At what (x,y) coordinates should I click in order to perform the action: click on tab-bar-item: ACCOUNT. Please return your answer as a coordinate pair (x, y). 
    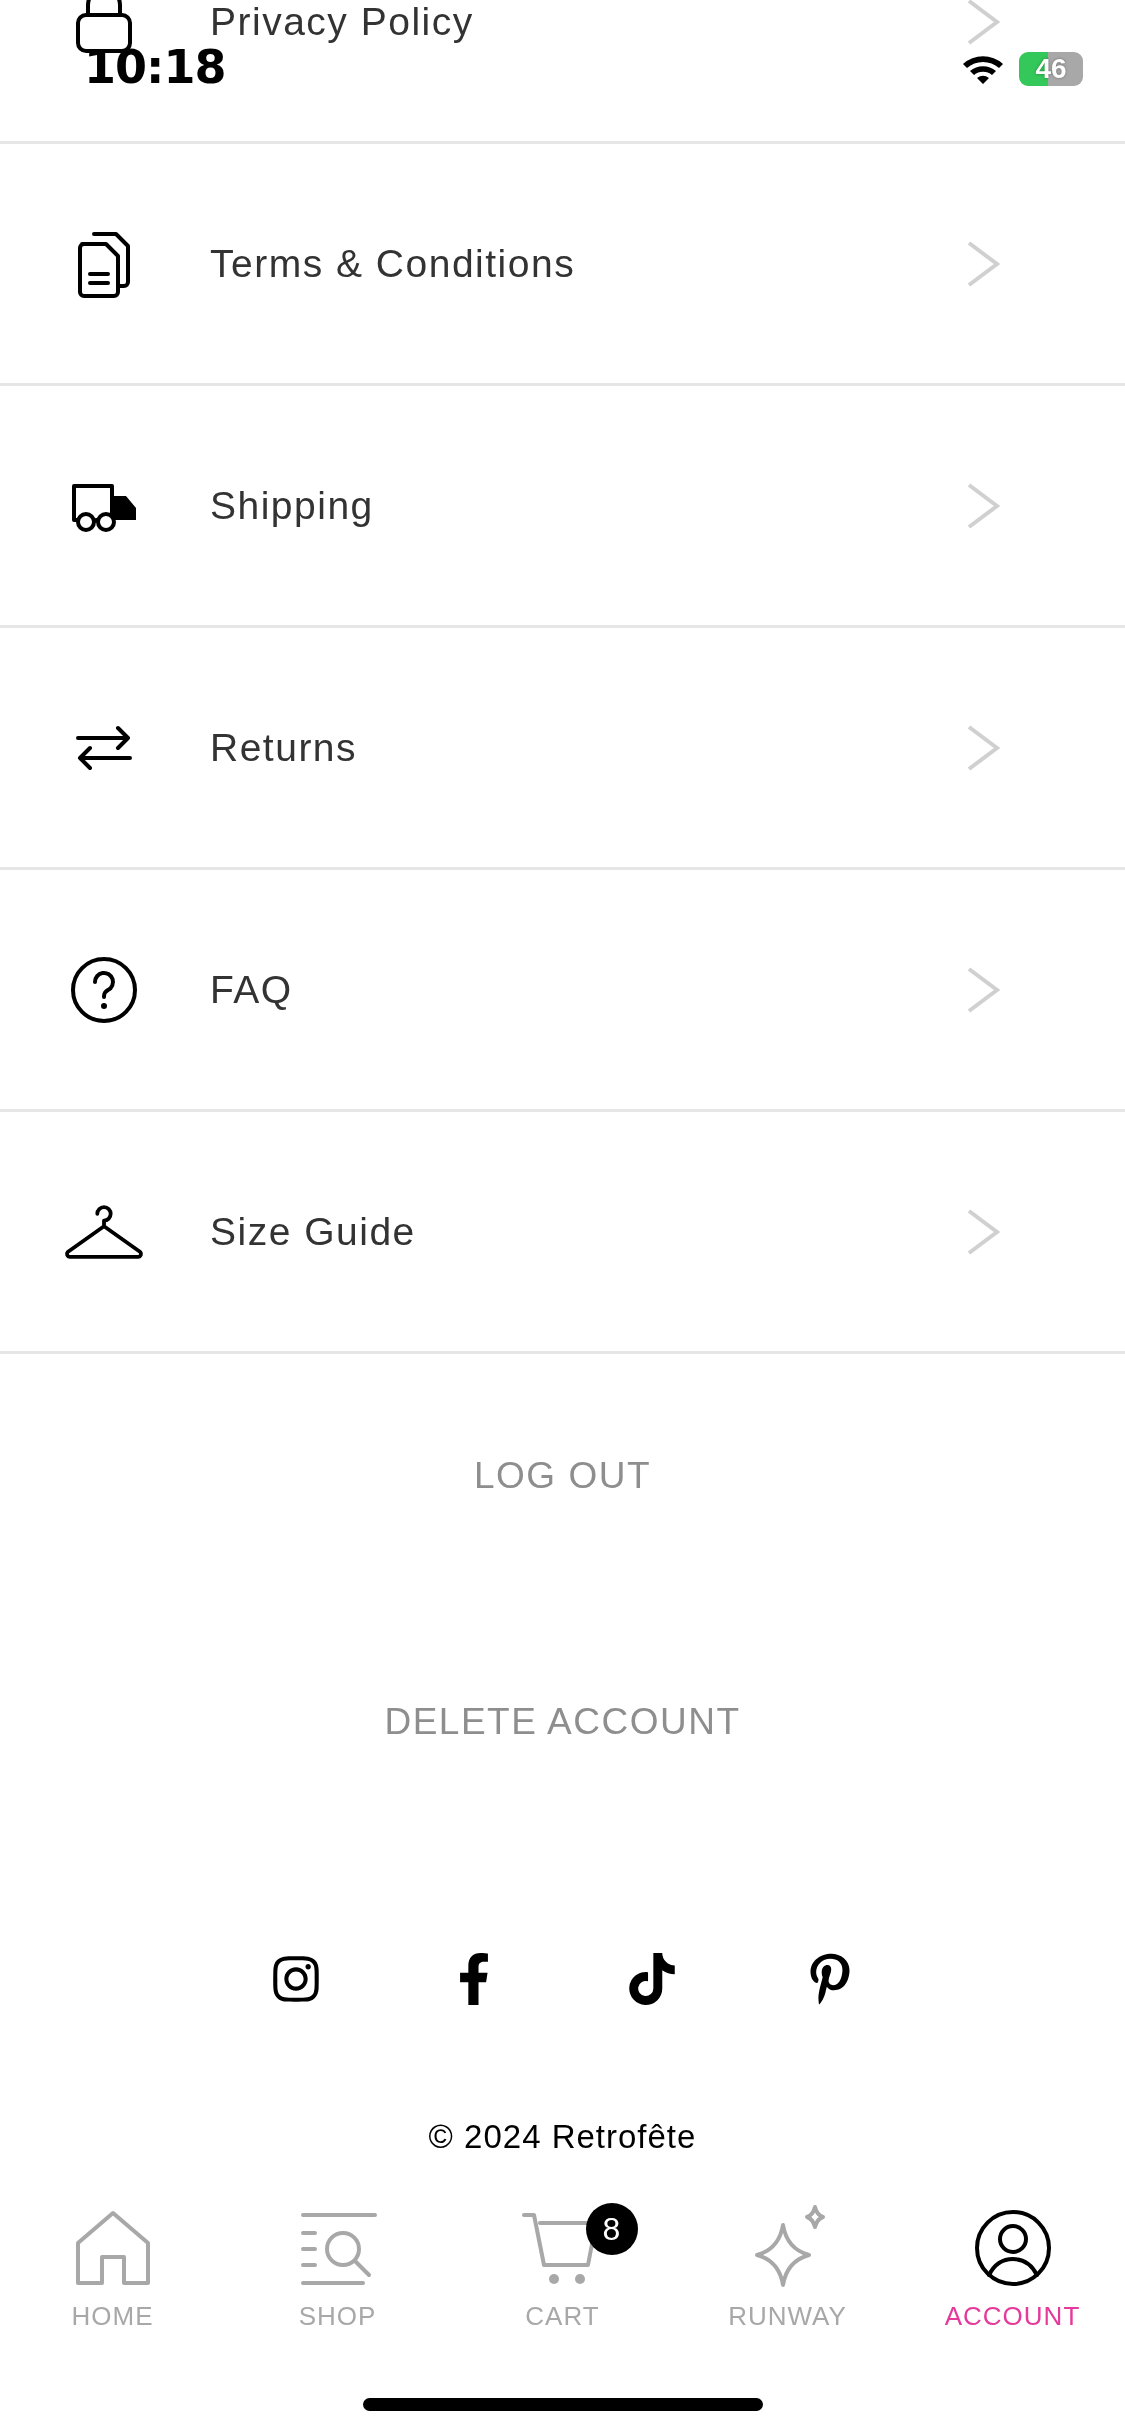
    Looking at the image, I should click on (1012, 2267).